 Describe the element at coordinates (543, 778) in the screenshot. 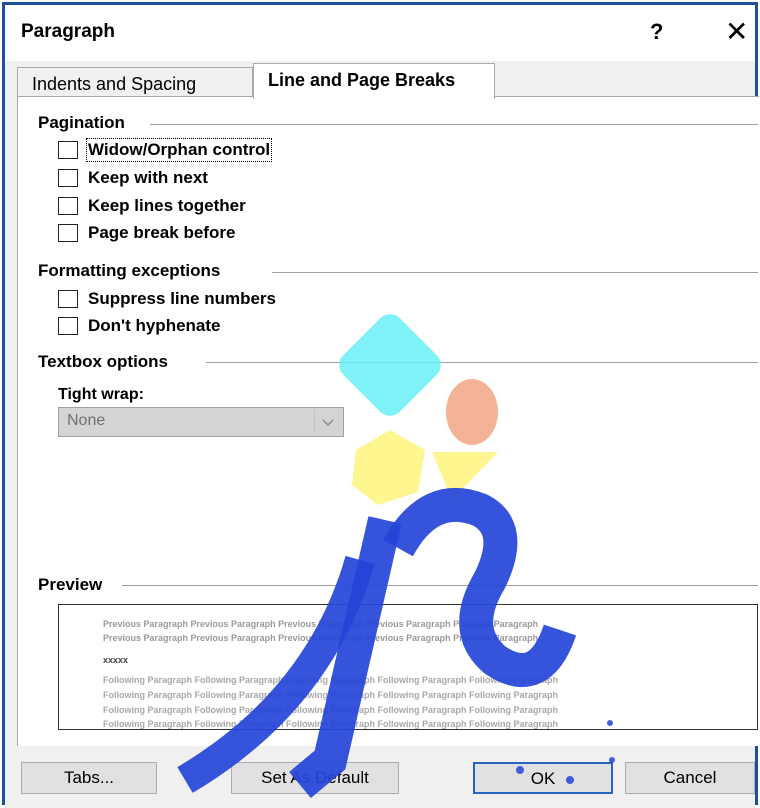

I see `ok-button: OK` at that location.